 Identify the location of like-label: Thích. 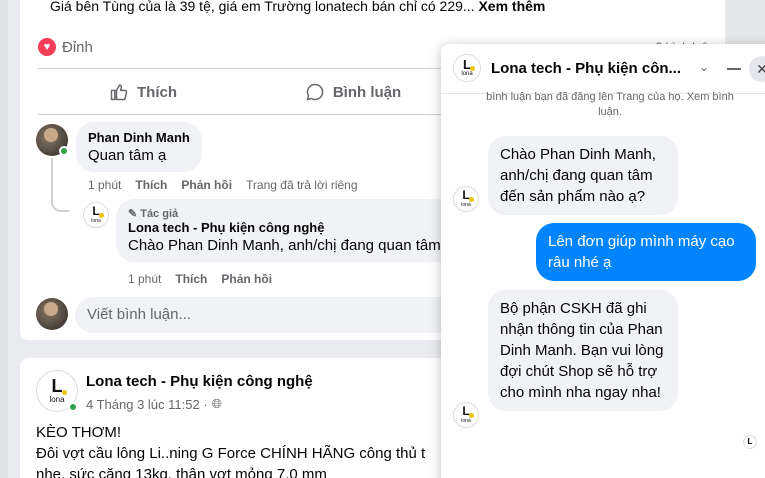
(157, 92).